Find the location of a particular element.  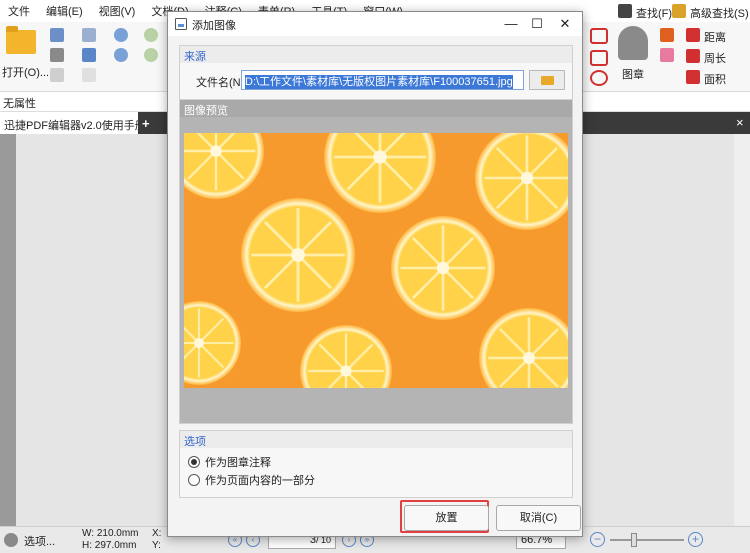

save-icon is located at coordinates (57, 35).